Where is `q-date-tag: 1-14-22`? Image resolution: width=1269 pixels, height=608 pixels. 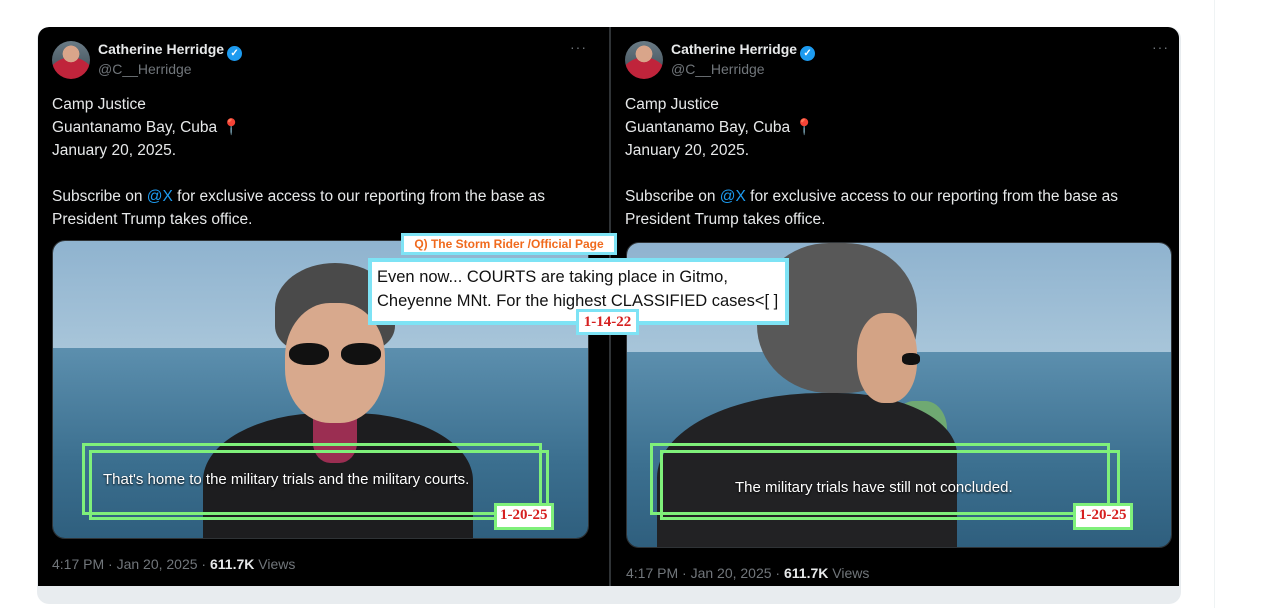 q-date-tag: 1-14-22 is located at coordinates (607, 322).